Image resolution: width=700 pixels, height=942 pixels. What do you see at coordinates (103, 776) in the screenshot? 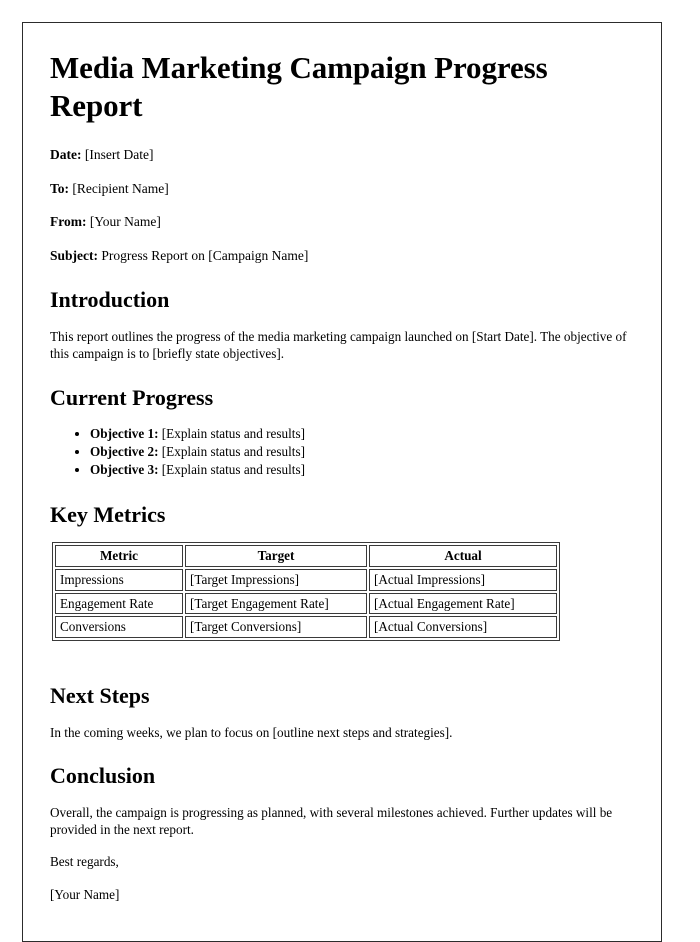
I see `section-heading-conclusion: Conclusion` at bounding box center [103, 776].